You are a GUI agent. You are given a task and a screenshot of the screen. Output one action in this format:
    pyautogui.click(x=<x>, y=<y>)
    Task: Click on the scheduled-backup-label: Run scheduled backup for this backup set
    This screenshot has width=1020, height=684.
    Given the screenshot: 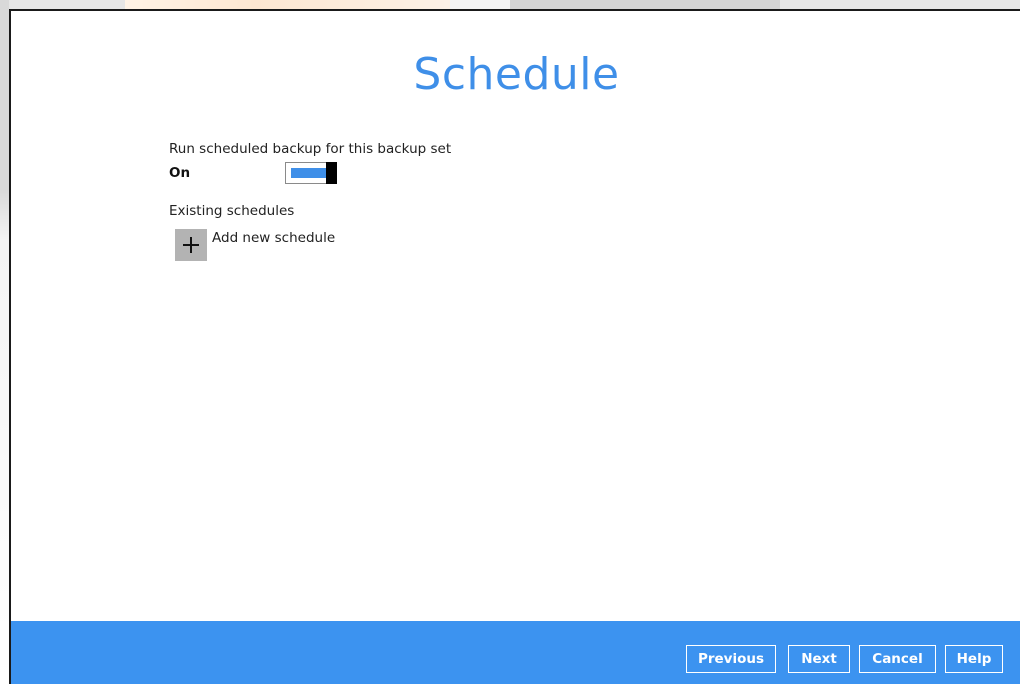 What is the action you would take?
    pyautogui.click(x=310, y=149)
    